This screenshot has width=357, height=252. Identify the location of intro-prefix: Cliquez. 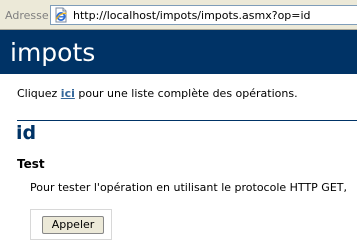
(39, 93).